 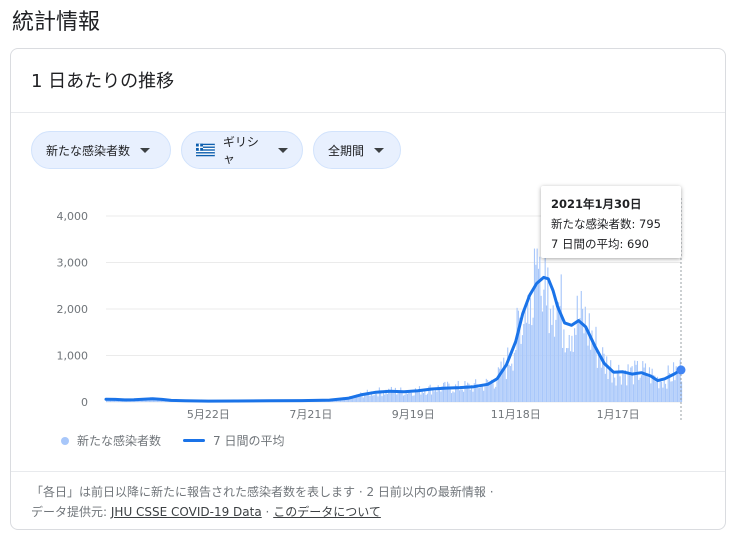 I want to click on legend-bar-marker, so click(x=65, y=440).